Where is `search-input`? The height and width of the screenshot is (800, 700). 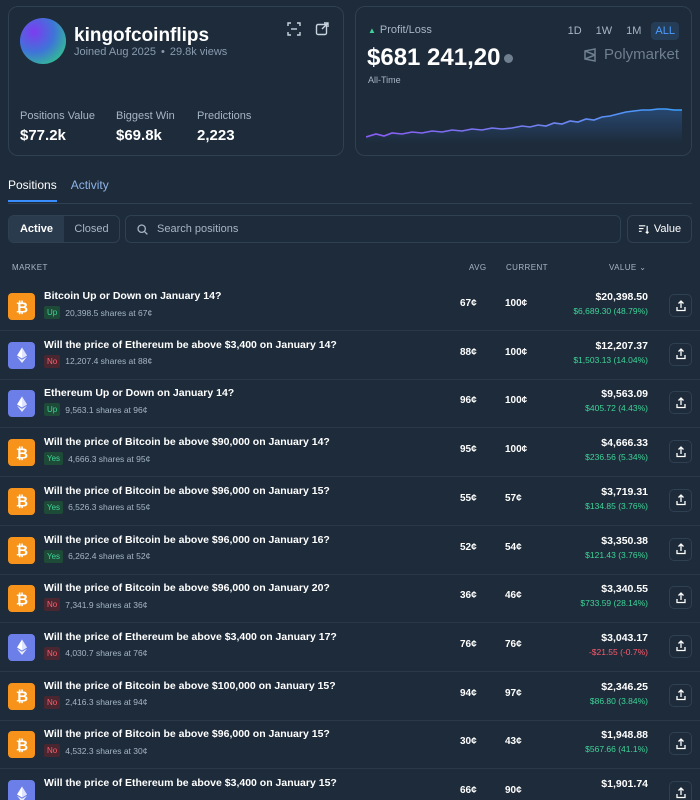 search-input is located at coordinates (377, 229).